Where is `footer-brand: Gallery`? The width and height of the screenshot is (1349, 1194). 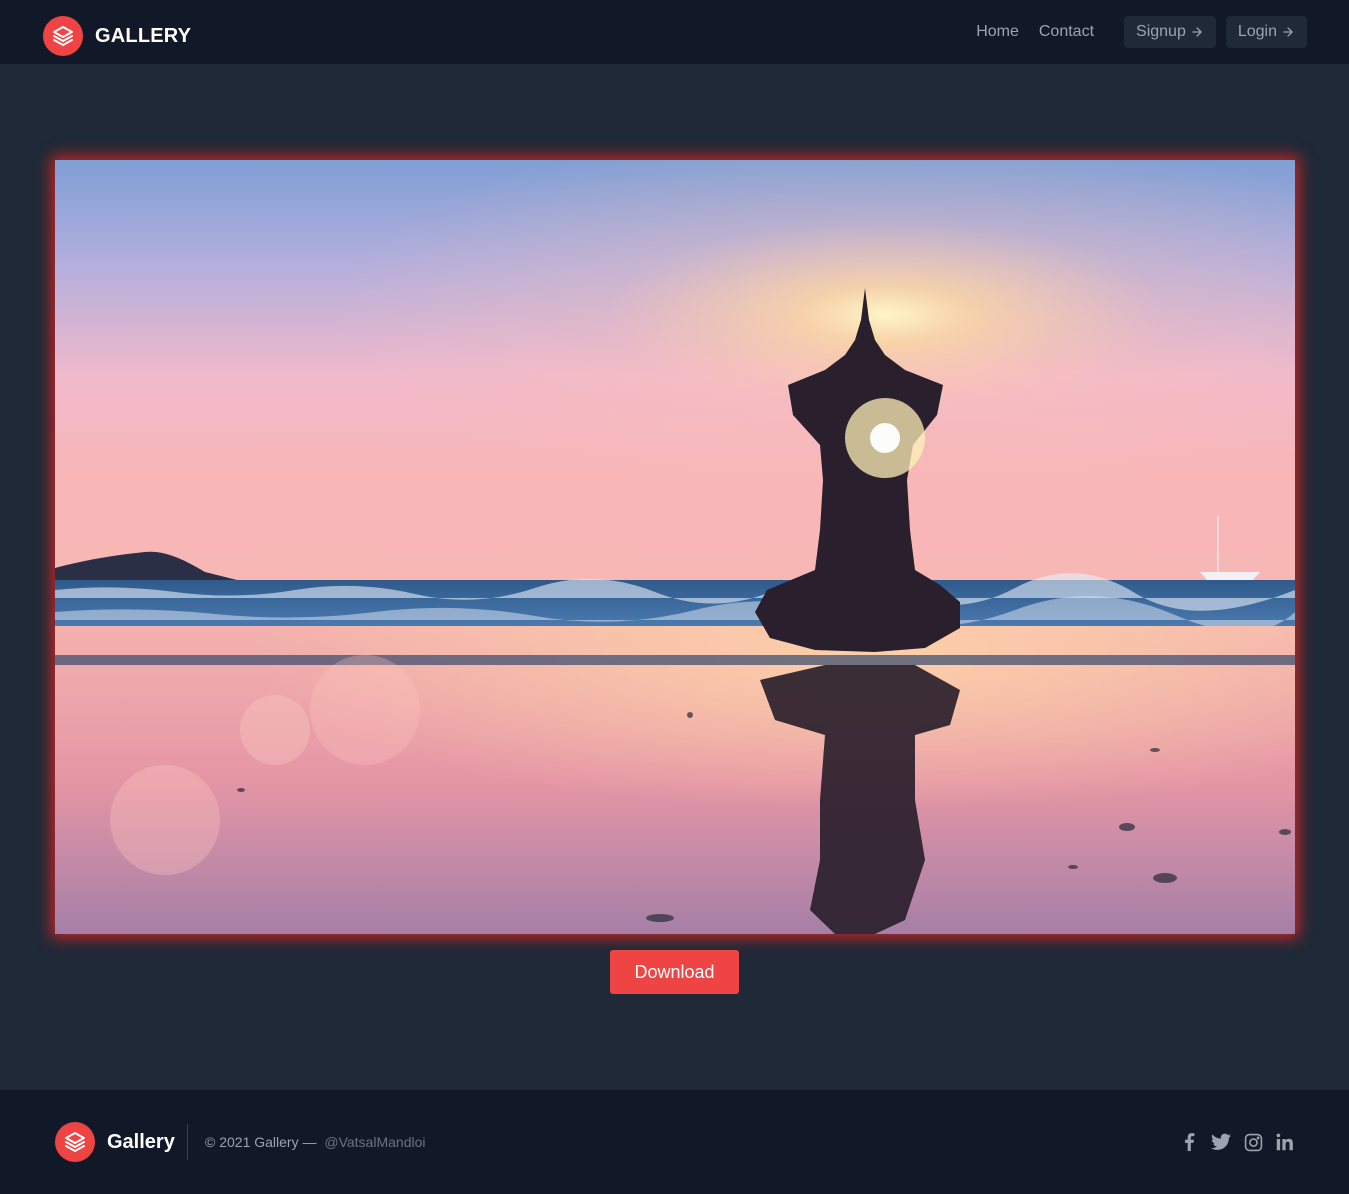 footer-brand: Gallery is located at coordinates (115, 1142).